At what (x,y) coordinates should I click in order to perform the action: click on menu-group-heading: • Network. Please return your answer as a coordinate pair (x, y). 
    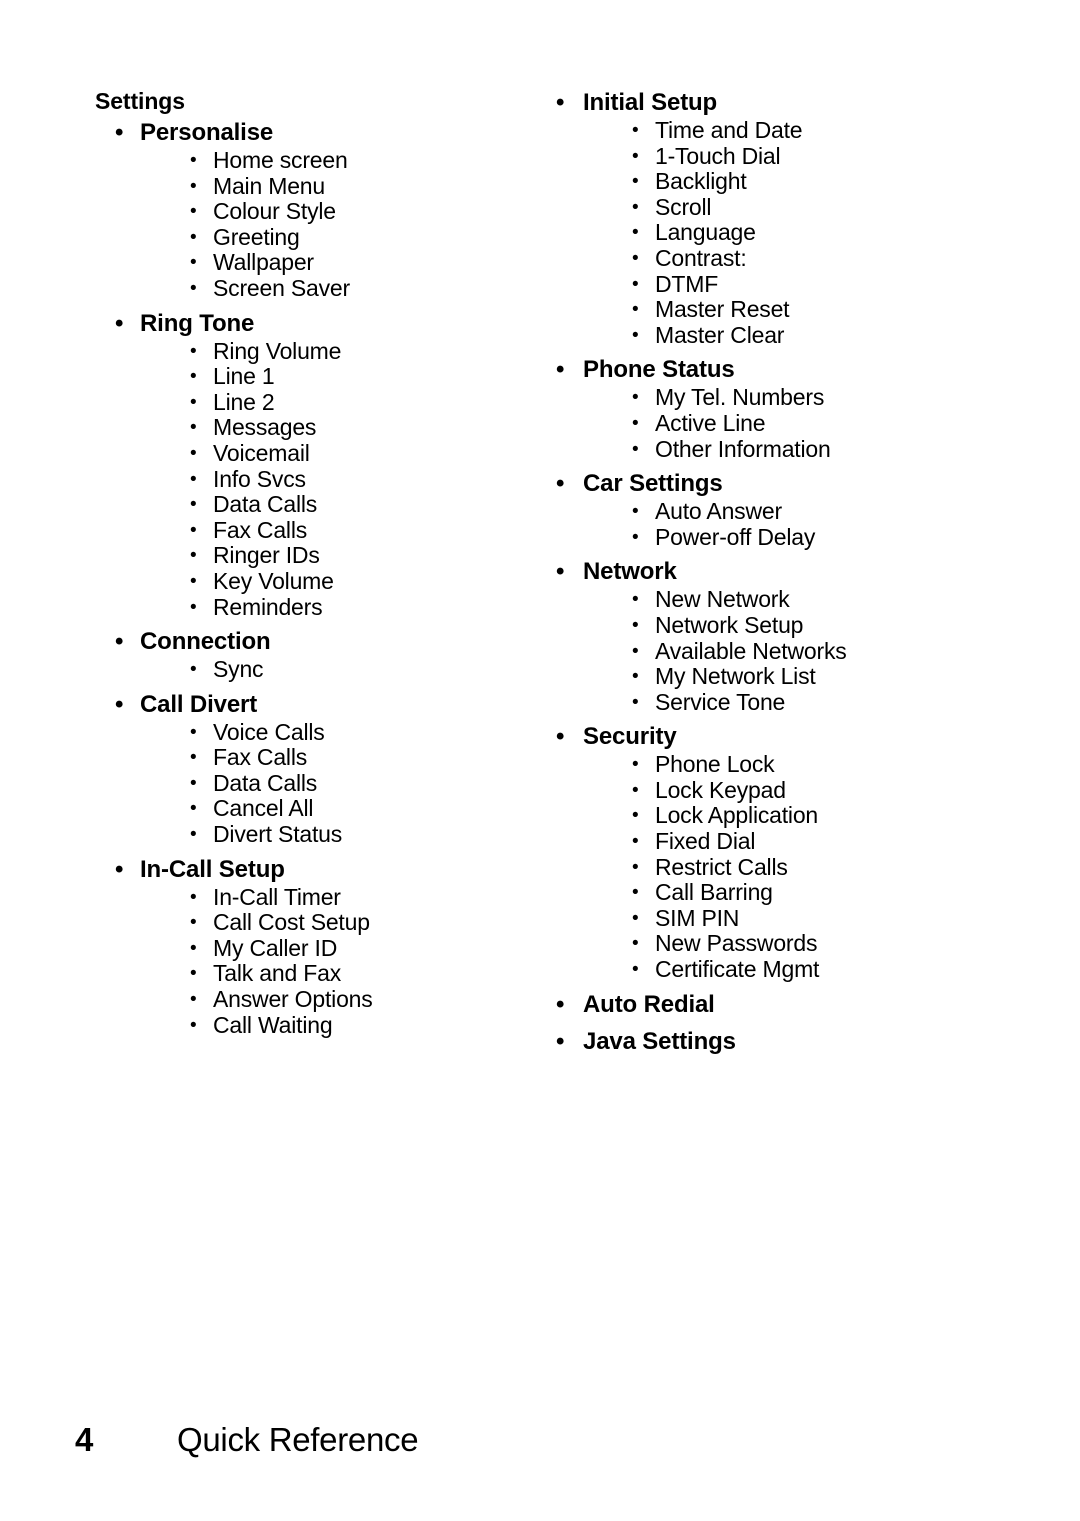
    Looking at the image, I should click on (775, 572).